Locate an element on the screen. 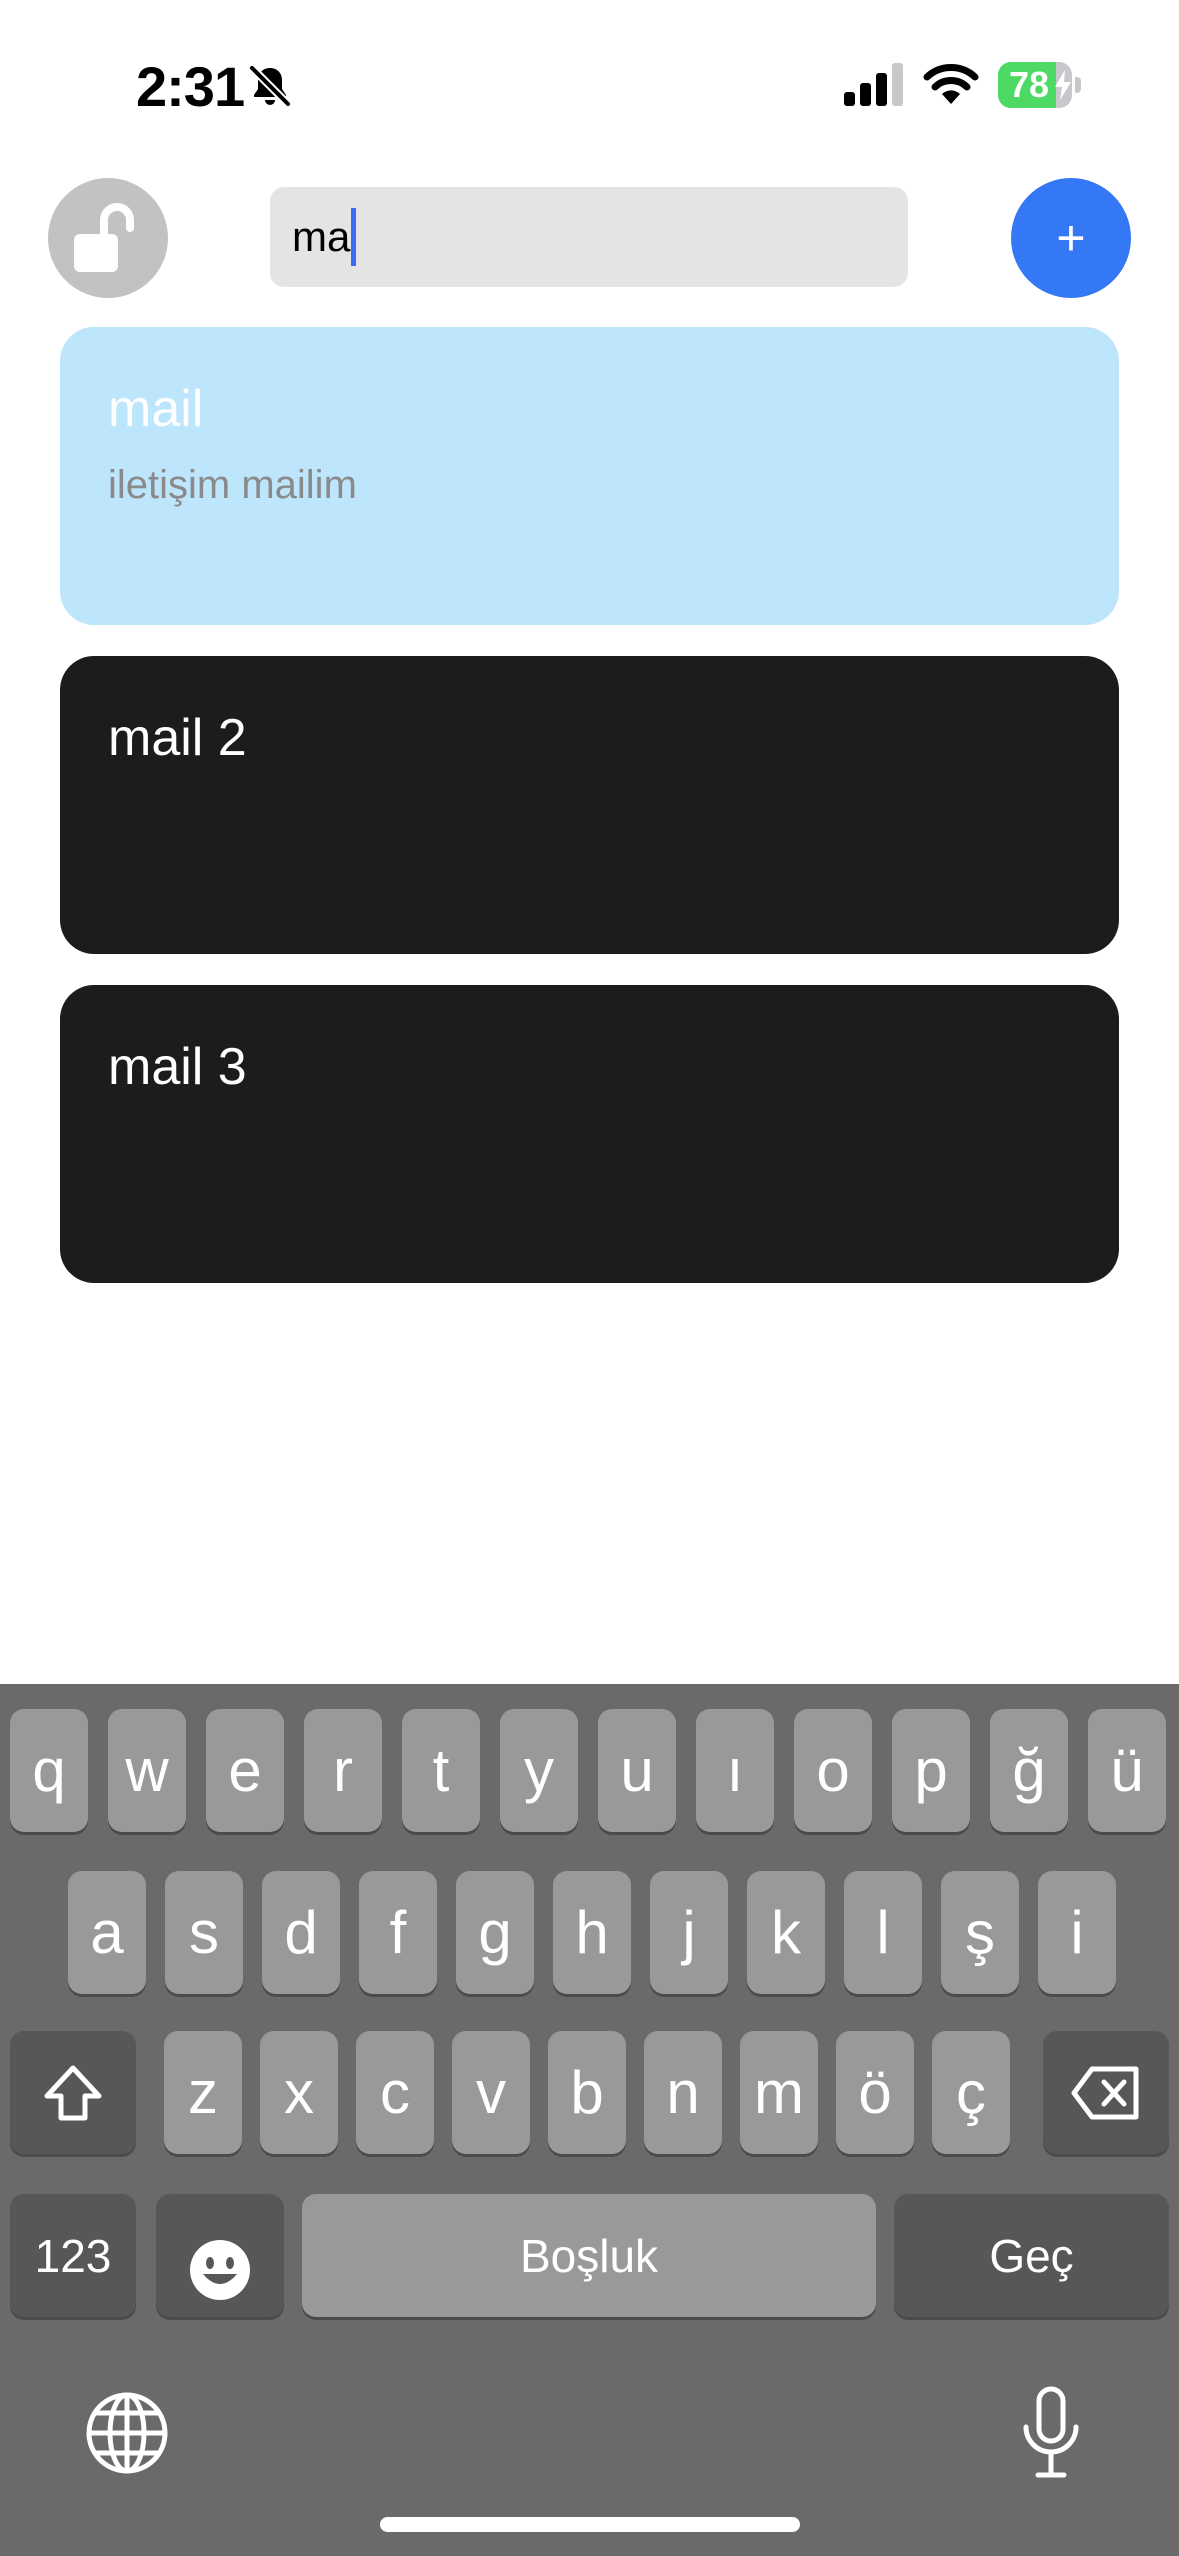  bell-muted-icon is located at coordinates (270, 86).